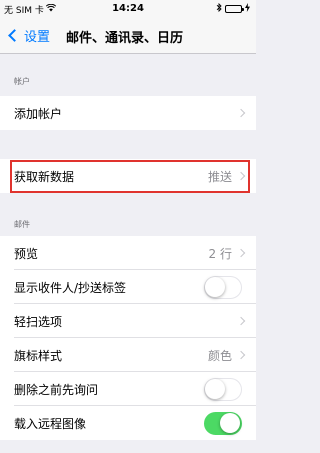 This screenshot has width=320, height=453. I want to click on add-account-label: 添加帐户, so click(38, 113).